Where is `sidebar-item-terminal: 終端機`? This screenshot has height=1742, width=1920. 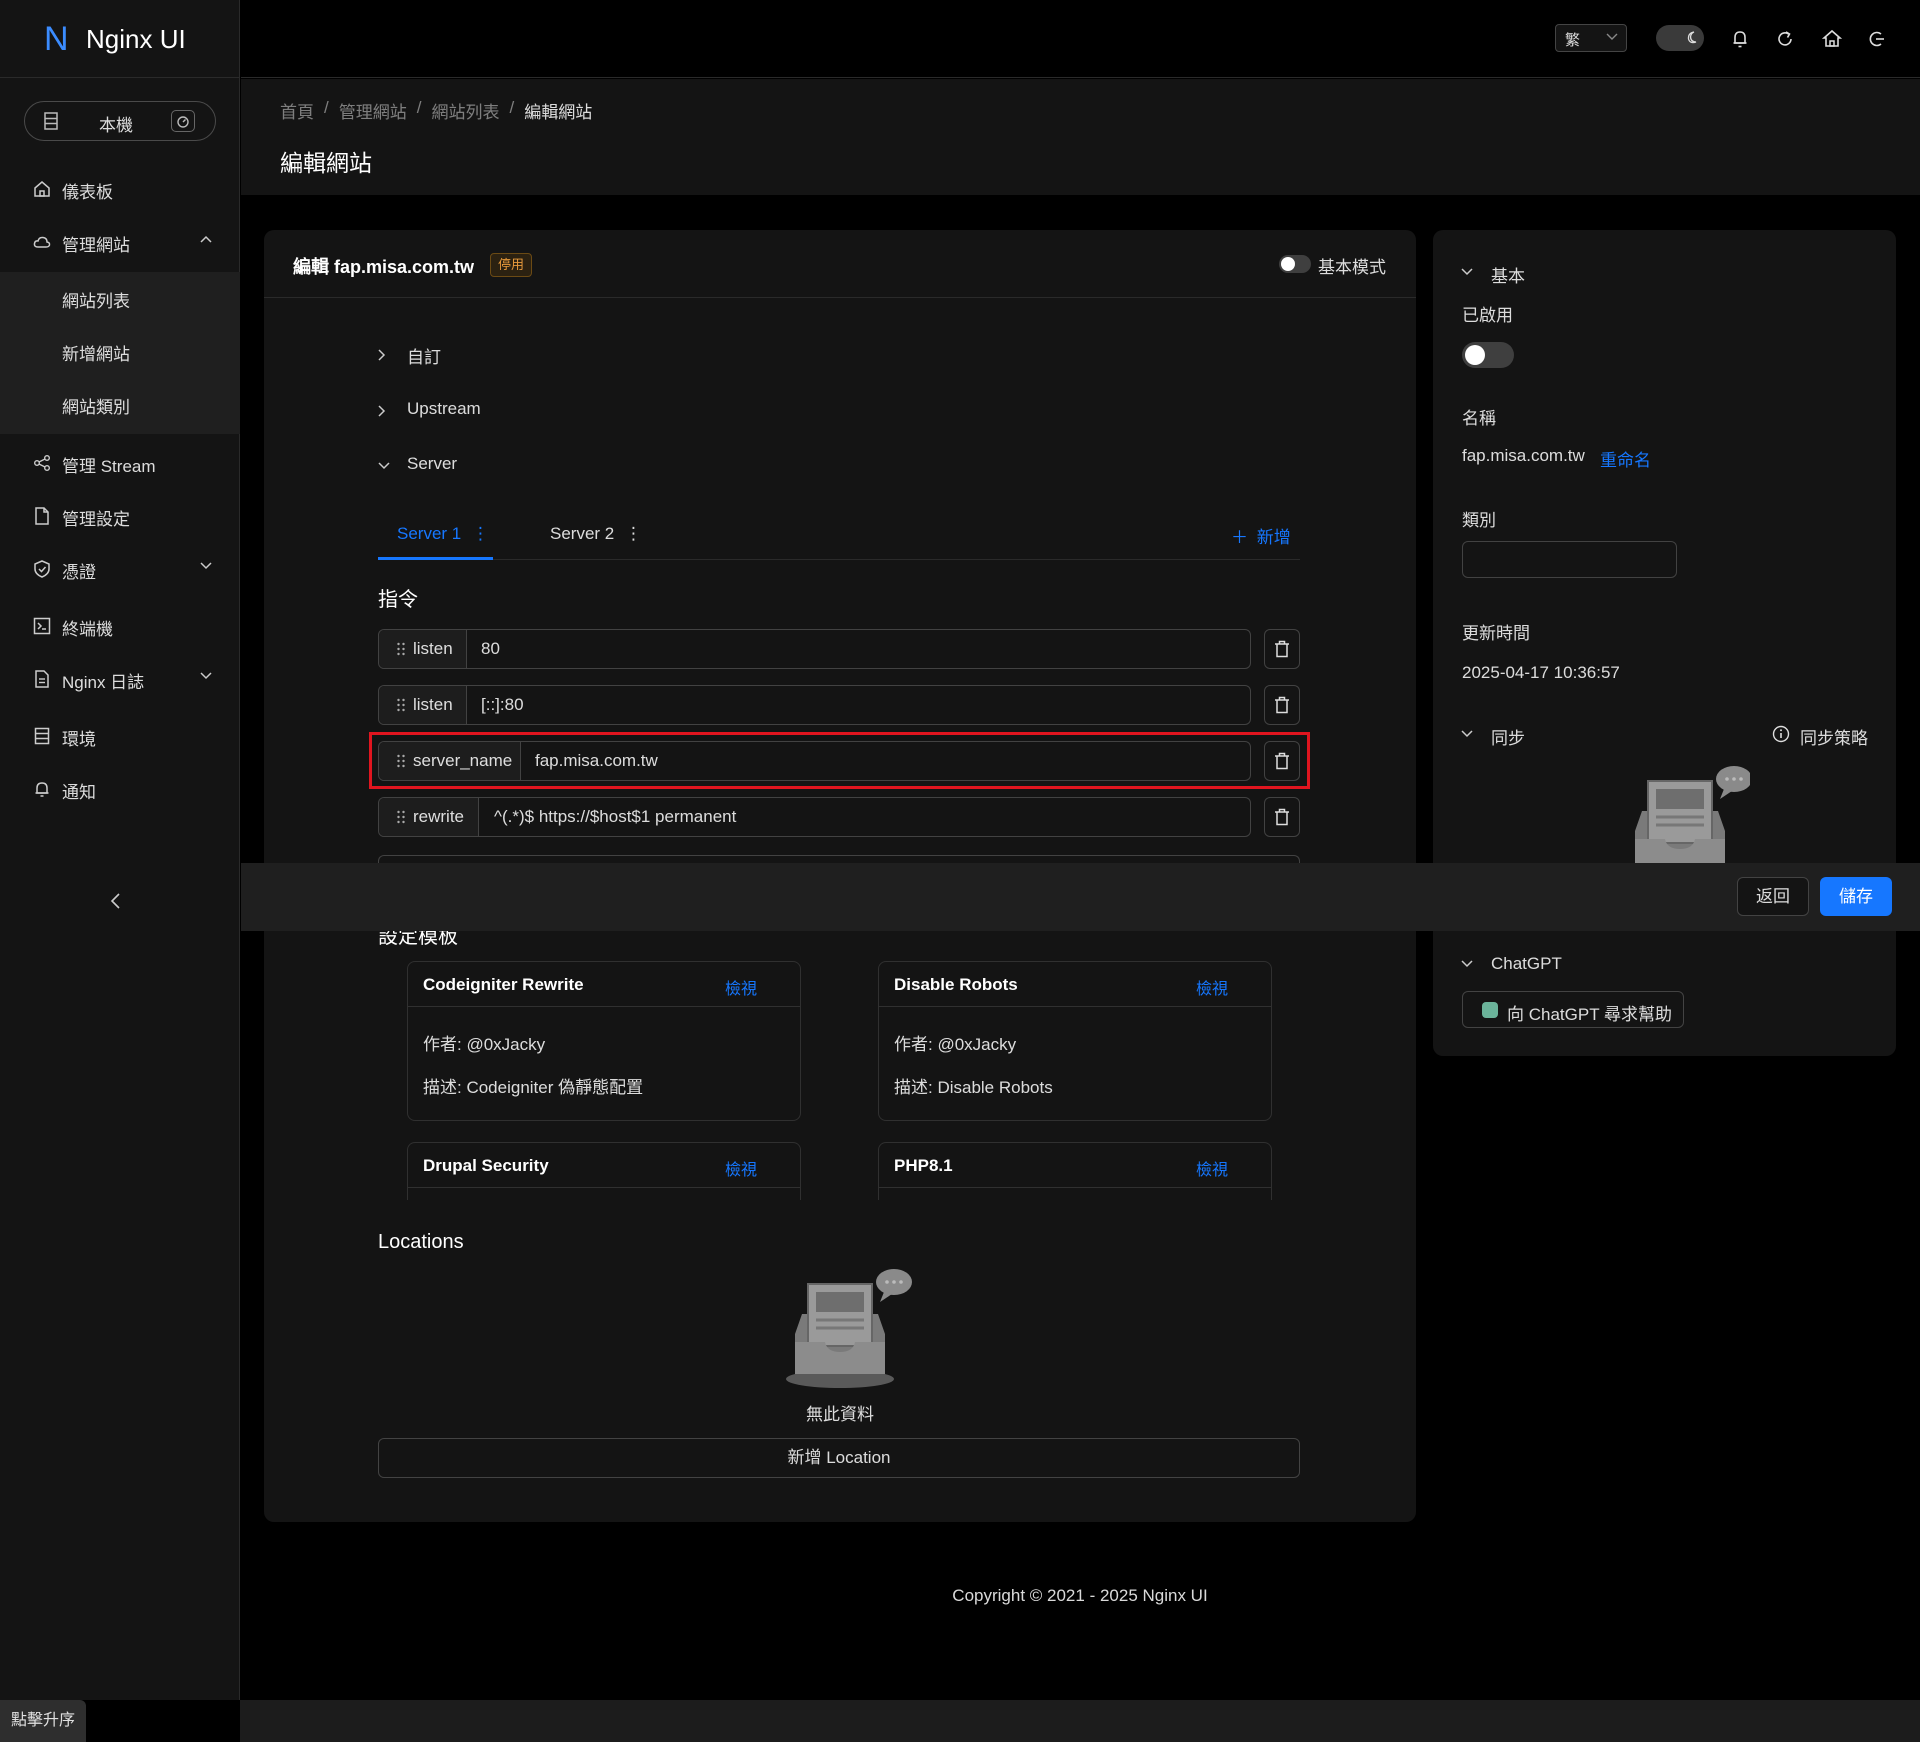 sidebar-item-terminal: 終端機 is located at coordinates (120, 626).